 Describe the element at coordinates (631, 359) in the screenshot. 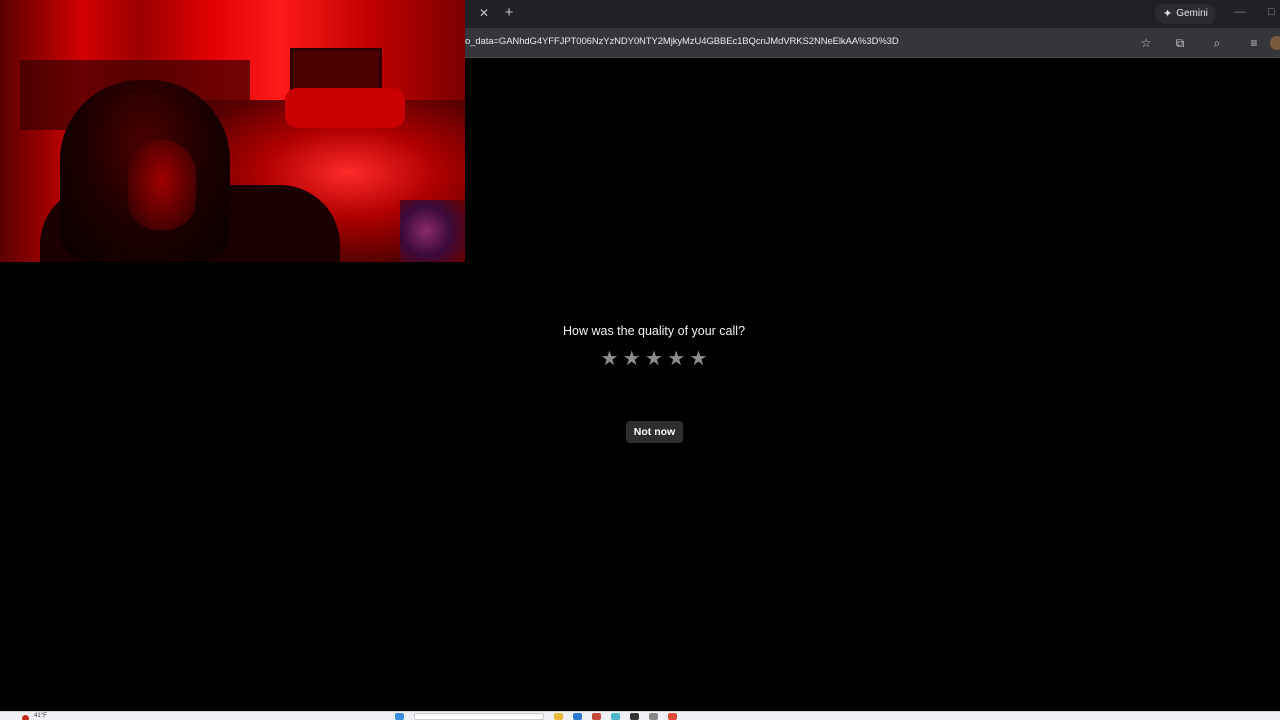

I see `star-2-icon: ★` at that location.